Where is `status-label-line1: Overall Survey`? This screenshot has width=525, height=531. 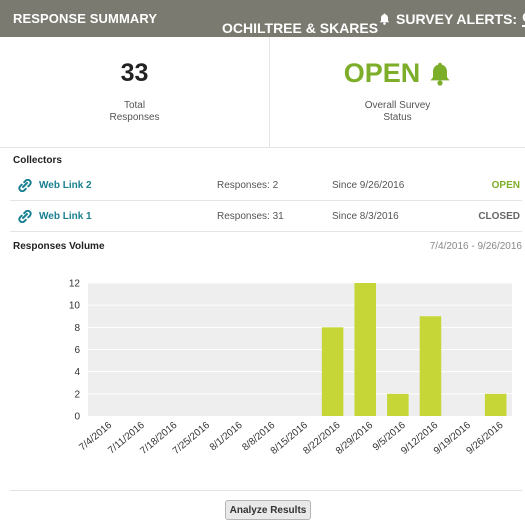 status-label-line1: Overall Survey is located at coordinates (397, 105).